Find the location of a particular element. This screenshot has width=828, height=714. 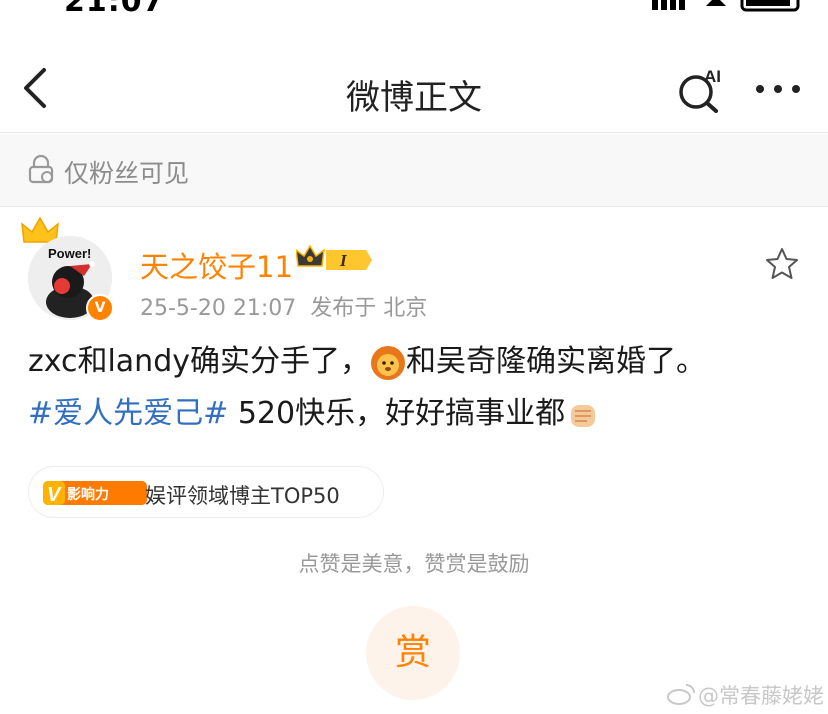

visibility-notice: 仅粉丝可见 is located at coordinates (414, 170).